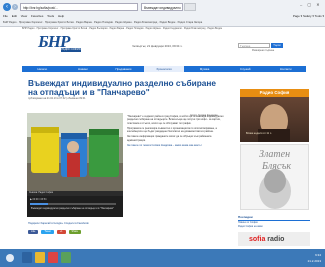 The width and height of the screenshot is (325, 267). What do you see at coordinates (75, 152) in the screenshot?
I see `article-photo` at bounding box center [75, 152].